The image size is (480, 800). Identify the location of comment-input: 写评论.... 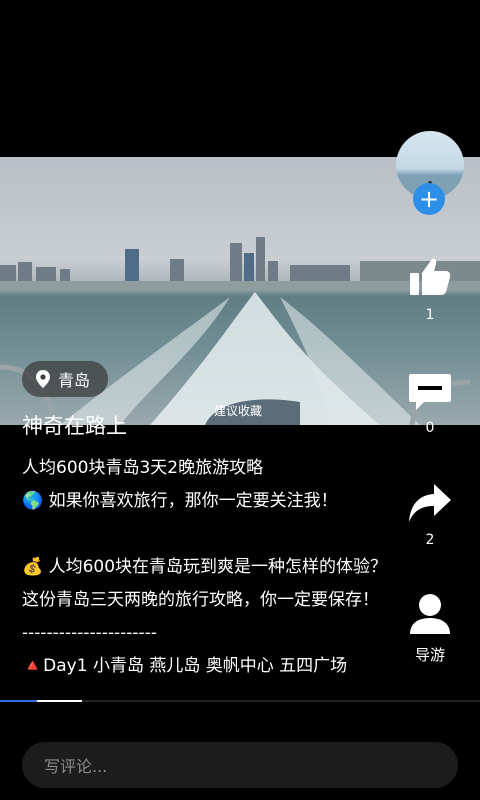
(240, 765).